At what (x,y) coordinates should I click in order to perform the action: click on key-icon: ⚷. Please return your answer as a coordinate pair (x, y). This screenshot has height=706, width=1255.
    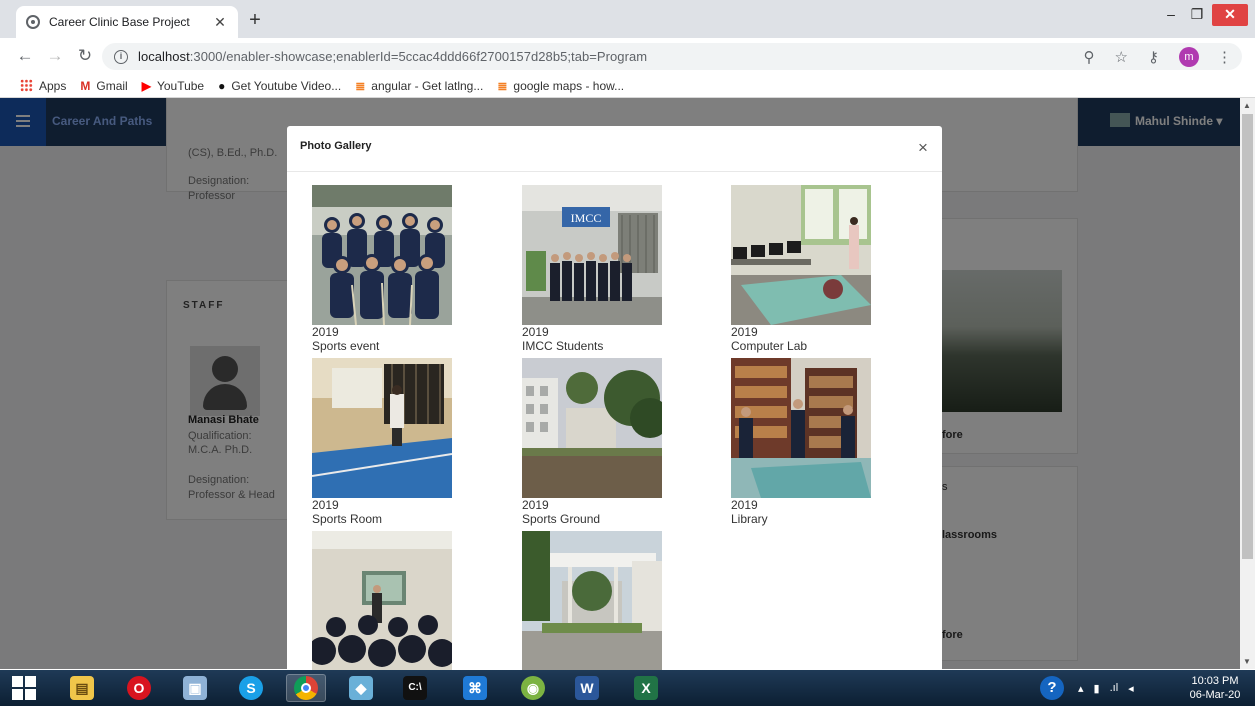
    Looking at the image, I should click on (1153, 57).